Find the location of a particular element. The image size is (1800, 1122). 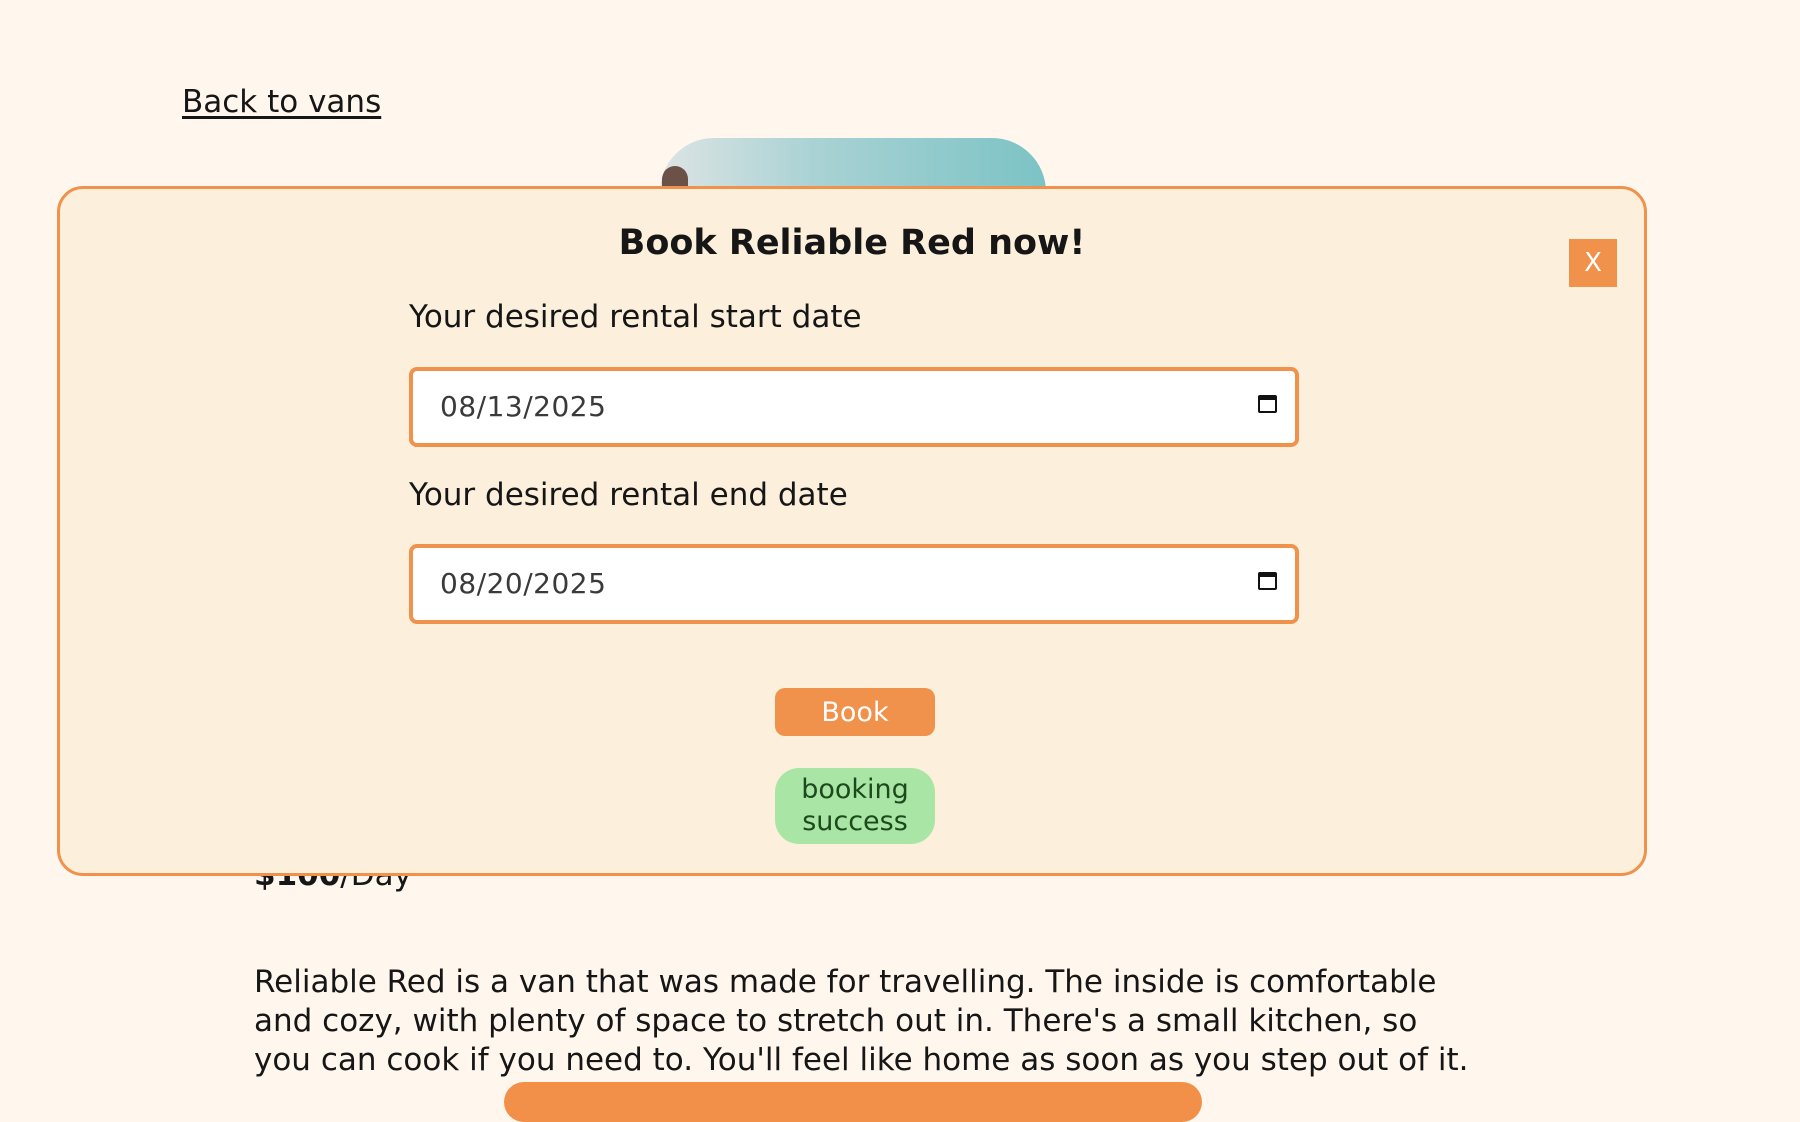

book-button: Book is located at coordinates (855, 712).